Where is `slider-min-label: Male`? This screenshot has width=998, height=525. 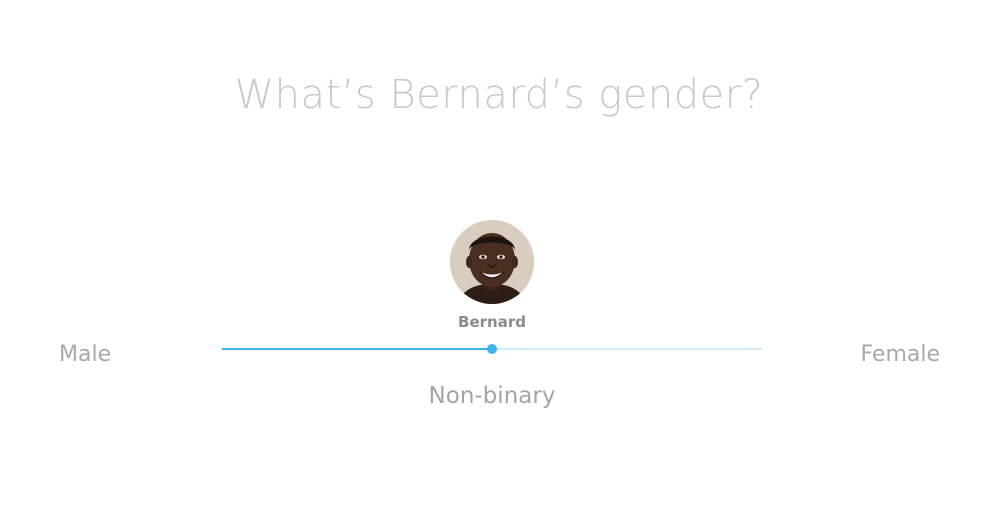
slider-min-label: Male is located at coordinates (85, 354).